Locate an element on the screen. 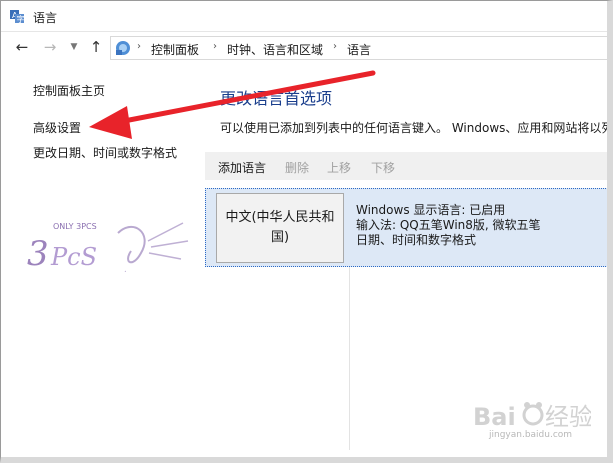 The height and width of the screenshot is (463, 613). svg-text: ONLY 3PCS is located at coordinates (75, 226).